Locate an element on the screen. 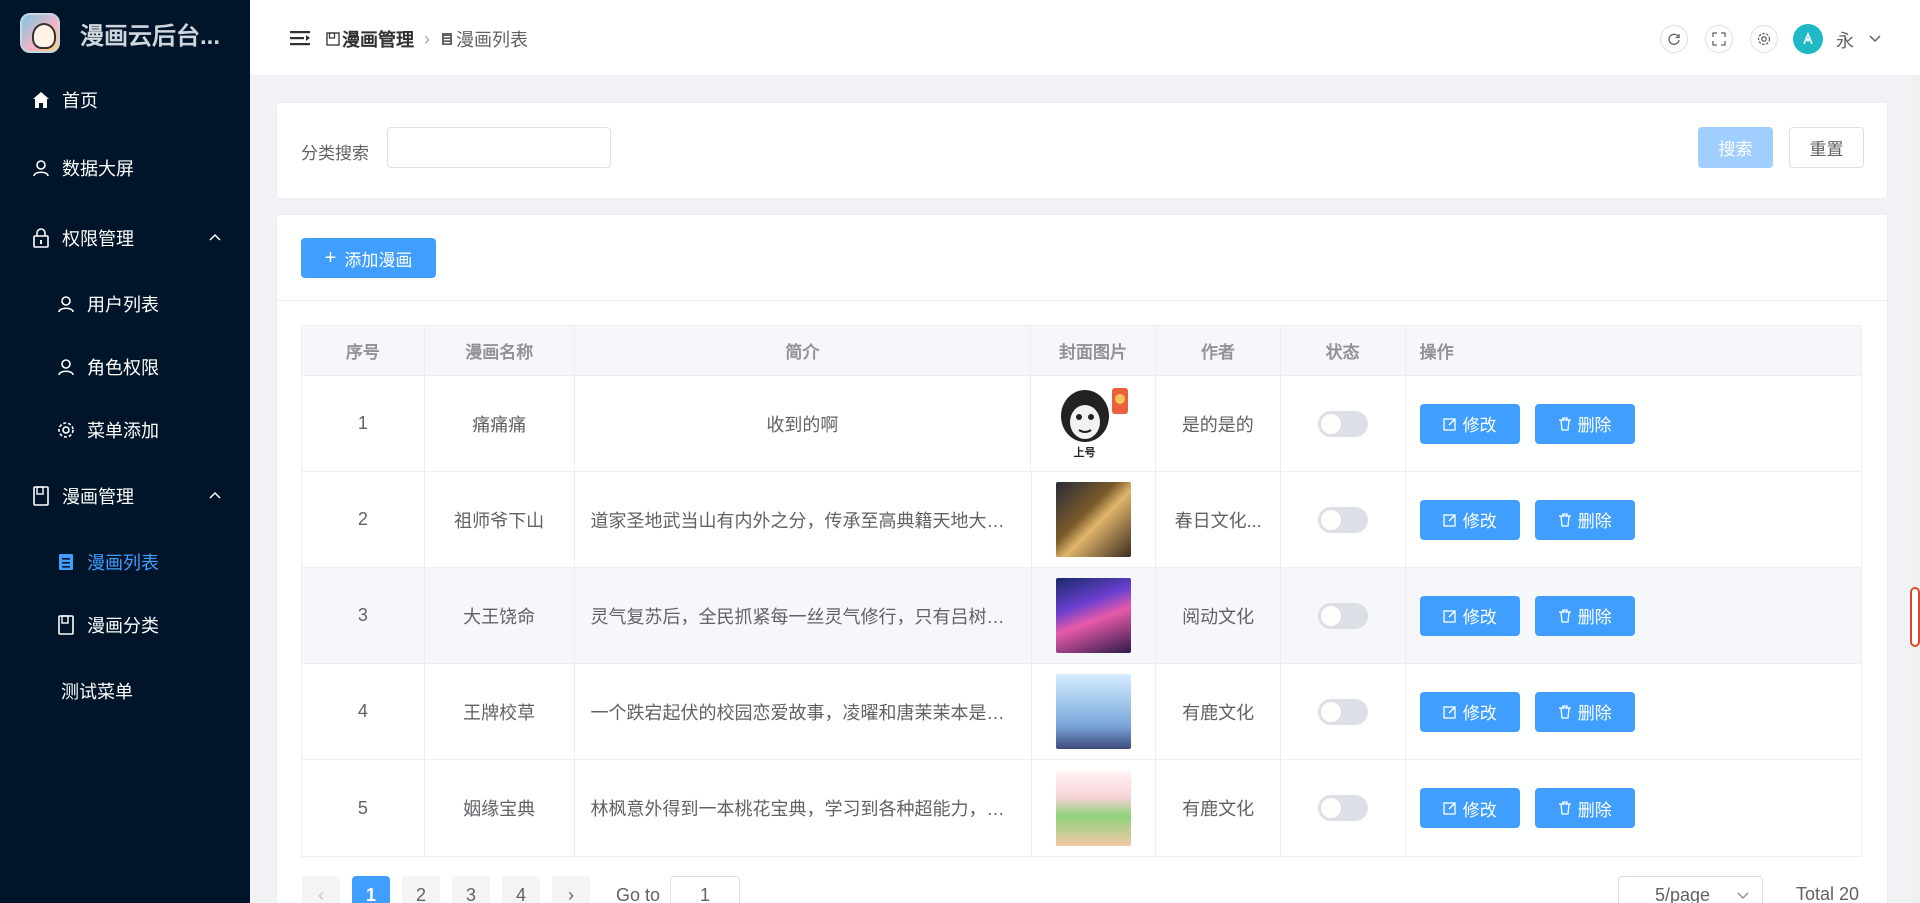  cover-image: 上号 is located at coordinates (1093, 423).